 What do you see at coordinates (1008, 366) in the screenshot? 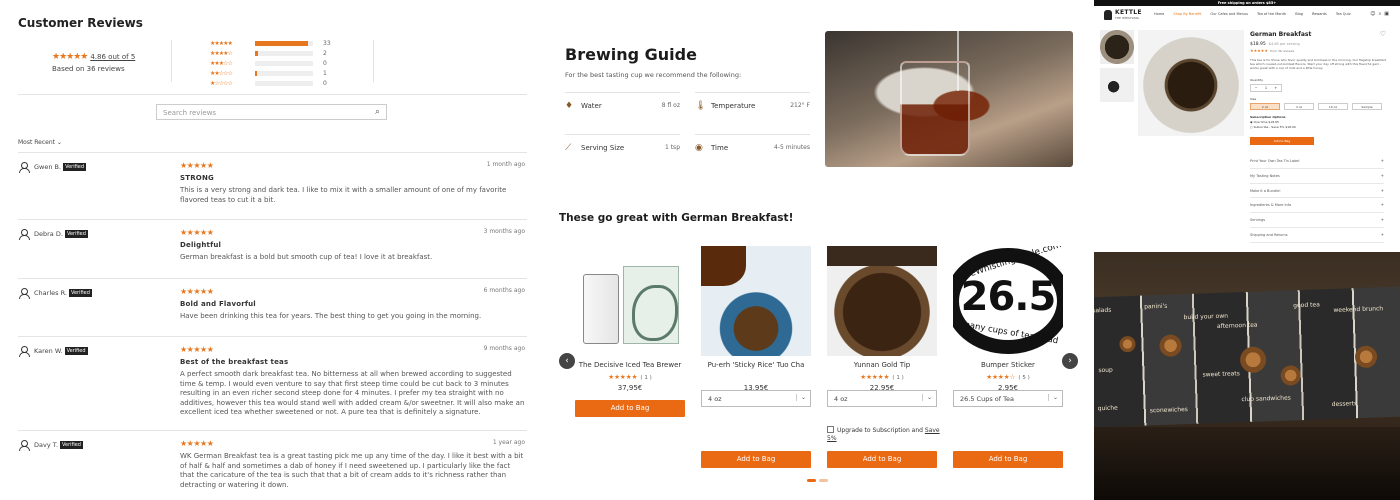
I see `product-name: Bumper Sticker` at bounding box center [1008, 366].